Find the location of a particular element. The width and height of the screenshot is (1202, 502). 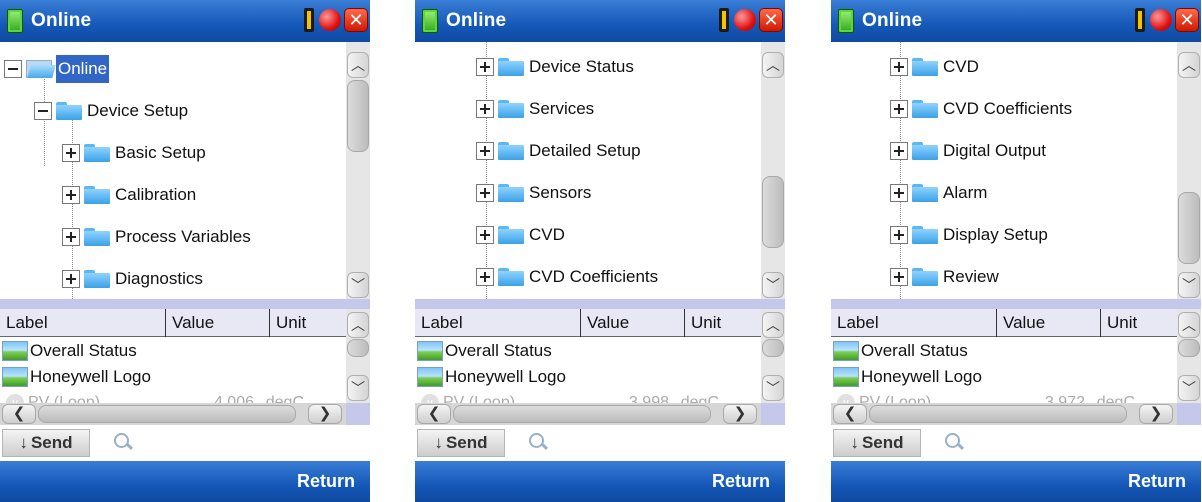

tree-node-online: Online is located at coordinates (57, 69).